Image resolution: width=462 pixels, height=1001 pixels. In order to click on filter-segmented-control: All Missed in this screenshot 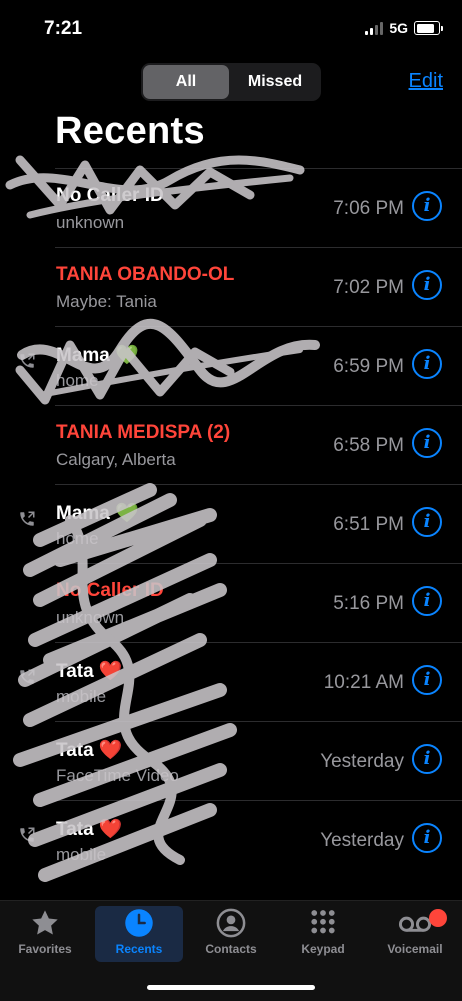, I will do `click(231, 82)`.